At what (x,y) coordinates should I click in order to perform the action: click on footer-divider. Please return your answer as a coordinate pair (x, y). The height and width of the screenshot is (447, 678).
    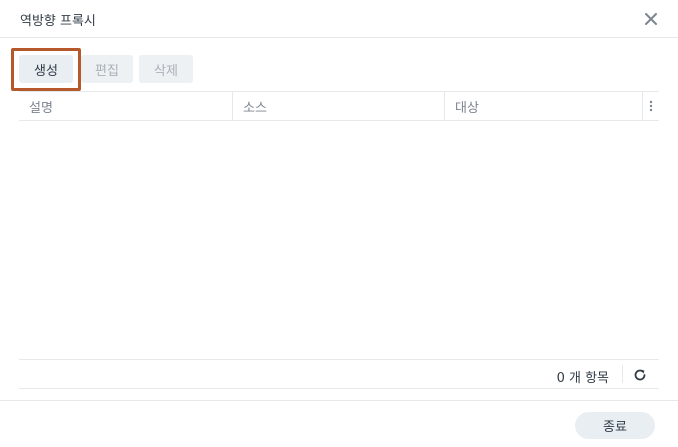
    Looking at the image, I should click on (622, 374).